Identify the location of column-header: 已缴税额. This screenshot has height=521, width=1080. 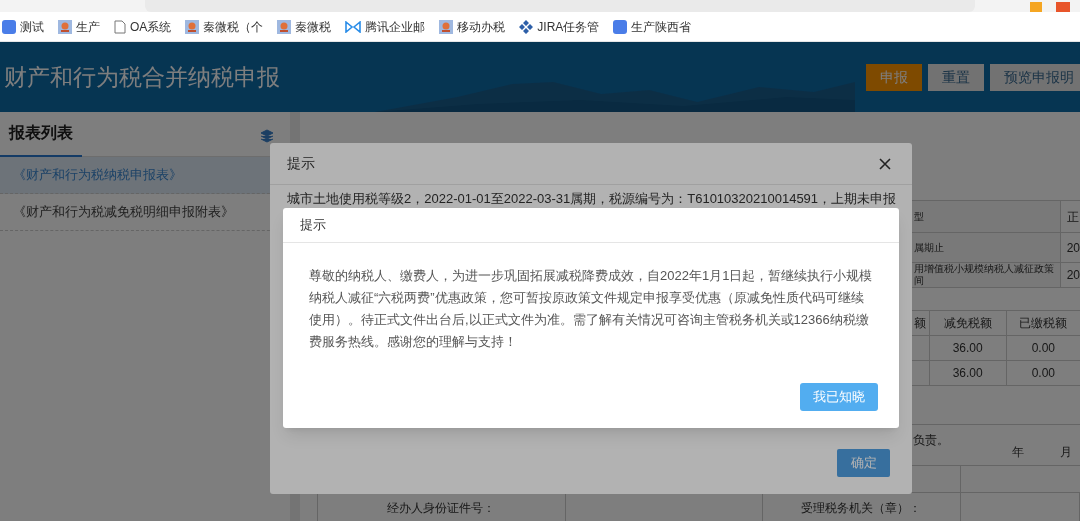
(1042, 323).